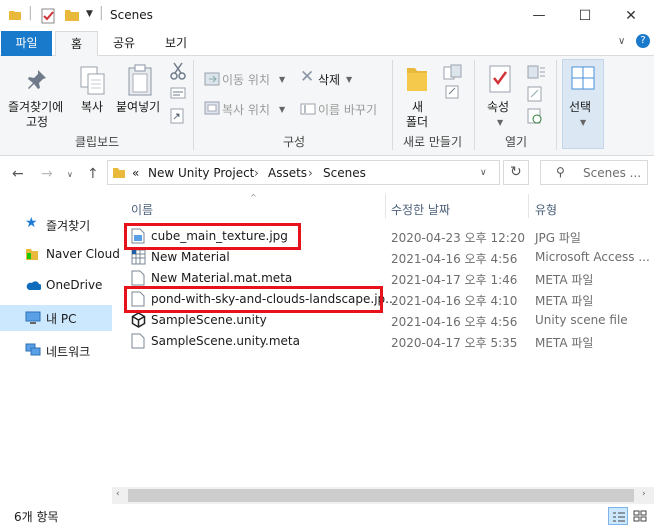  What do you see at coordinates (537, 72) in the screenshot?
I see `open-icon` at bounding box center [537, 72].